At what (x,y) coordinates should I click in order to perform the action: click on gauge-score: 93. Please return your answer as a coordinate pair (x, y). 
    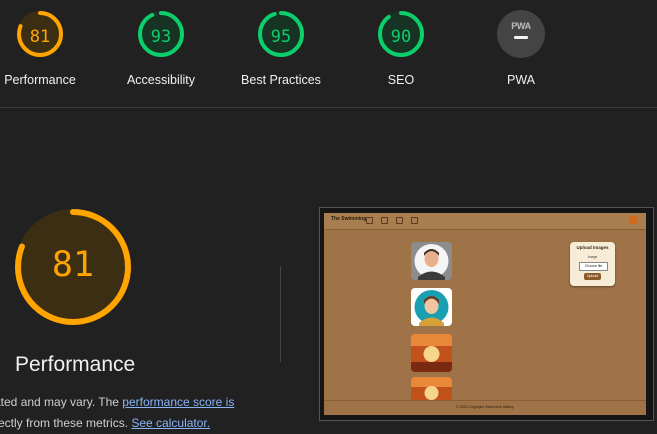
    Looking at the image, I should click on (161, 37).